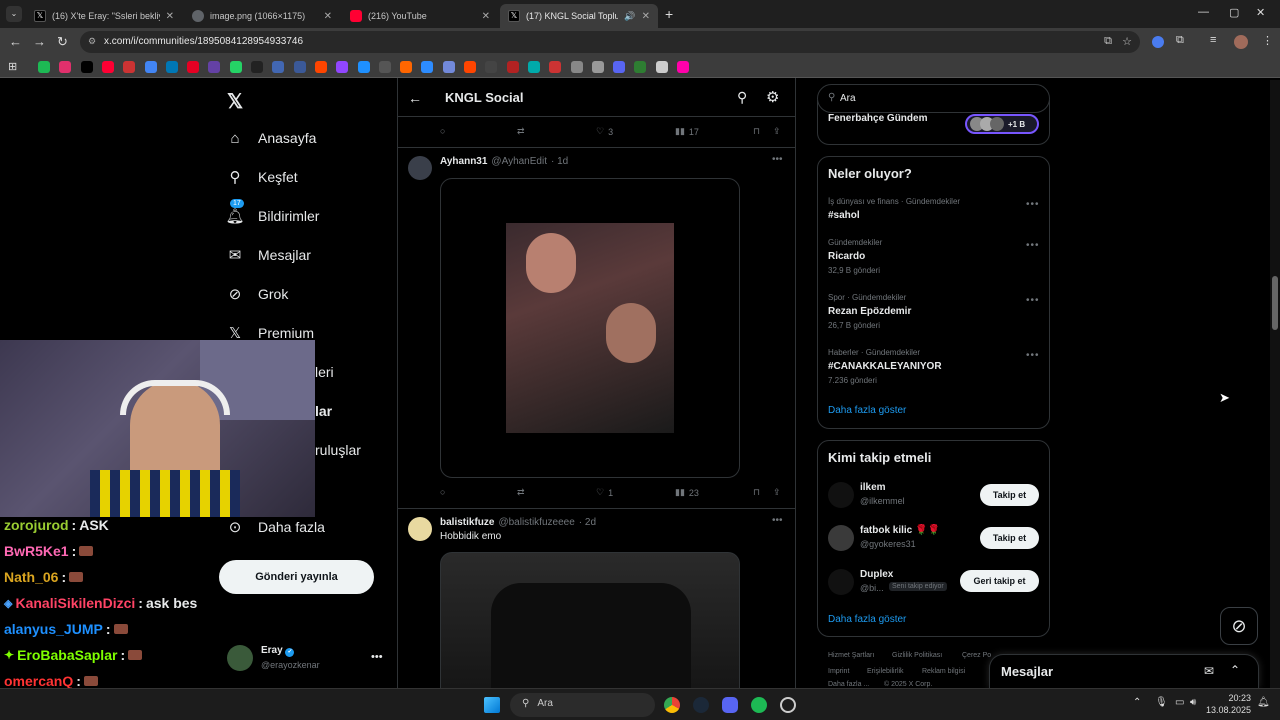 This screenshot has height=720, width=1280. I want to click on views-button: ▮▮ 17, so click(687, 131).